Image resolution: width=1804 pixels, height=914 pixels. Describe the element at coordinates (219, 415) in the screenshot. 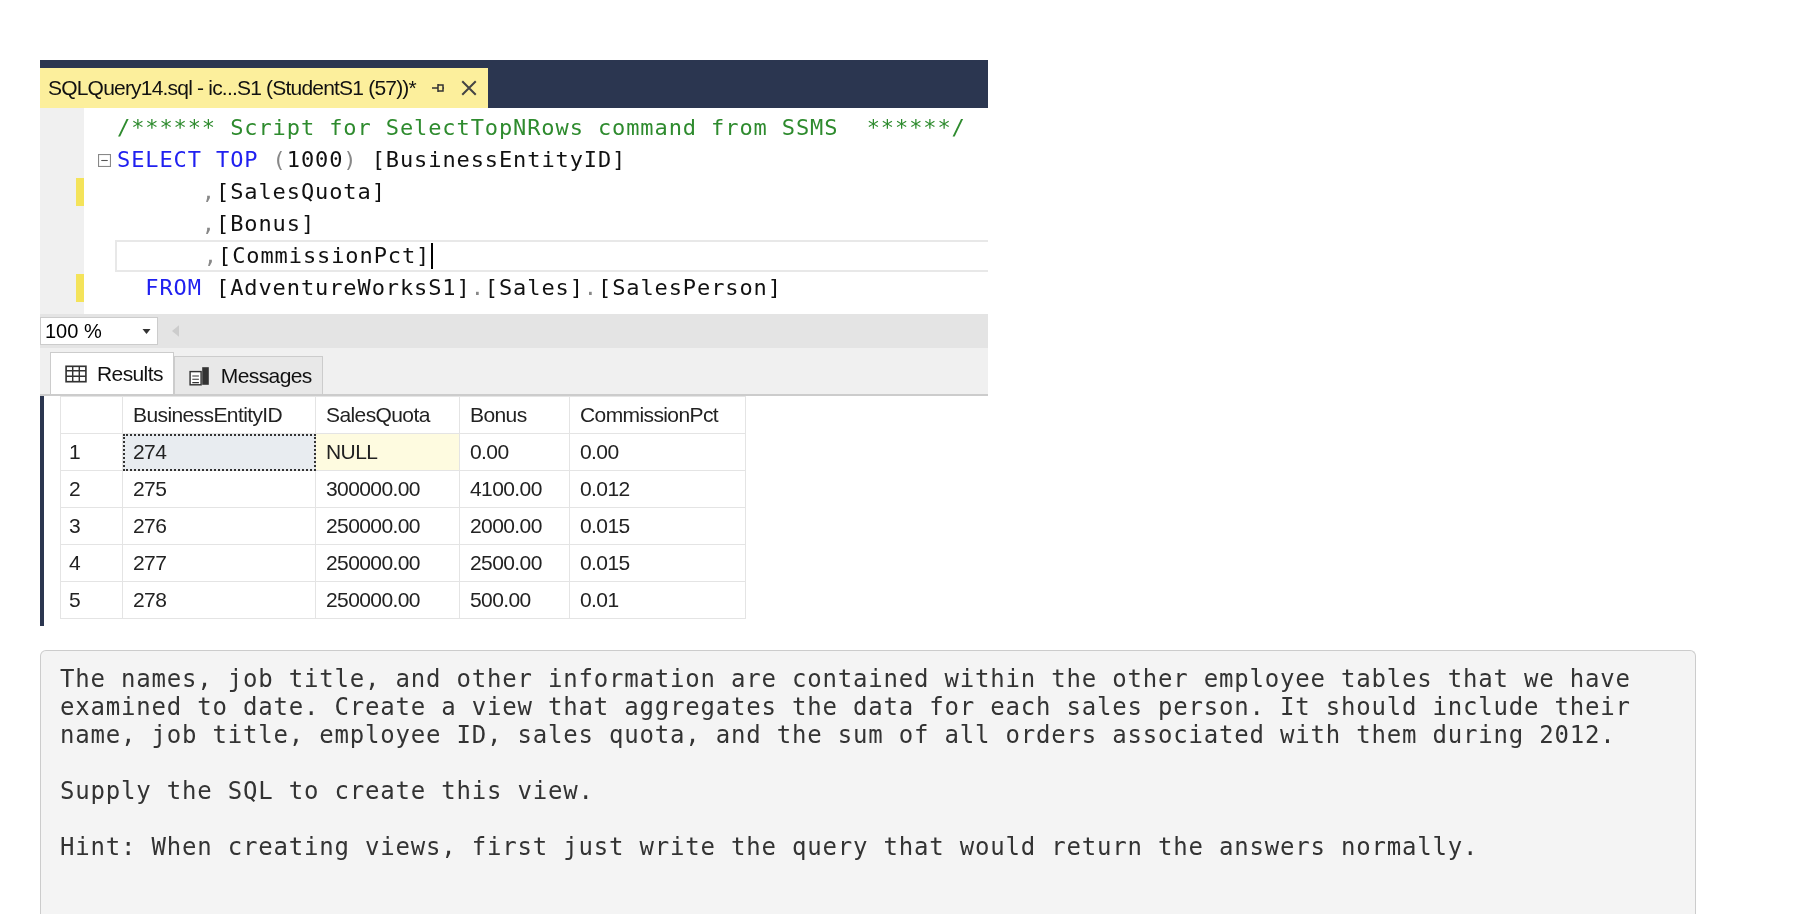

I see `column-header: BusinessEntityID` at that location.